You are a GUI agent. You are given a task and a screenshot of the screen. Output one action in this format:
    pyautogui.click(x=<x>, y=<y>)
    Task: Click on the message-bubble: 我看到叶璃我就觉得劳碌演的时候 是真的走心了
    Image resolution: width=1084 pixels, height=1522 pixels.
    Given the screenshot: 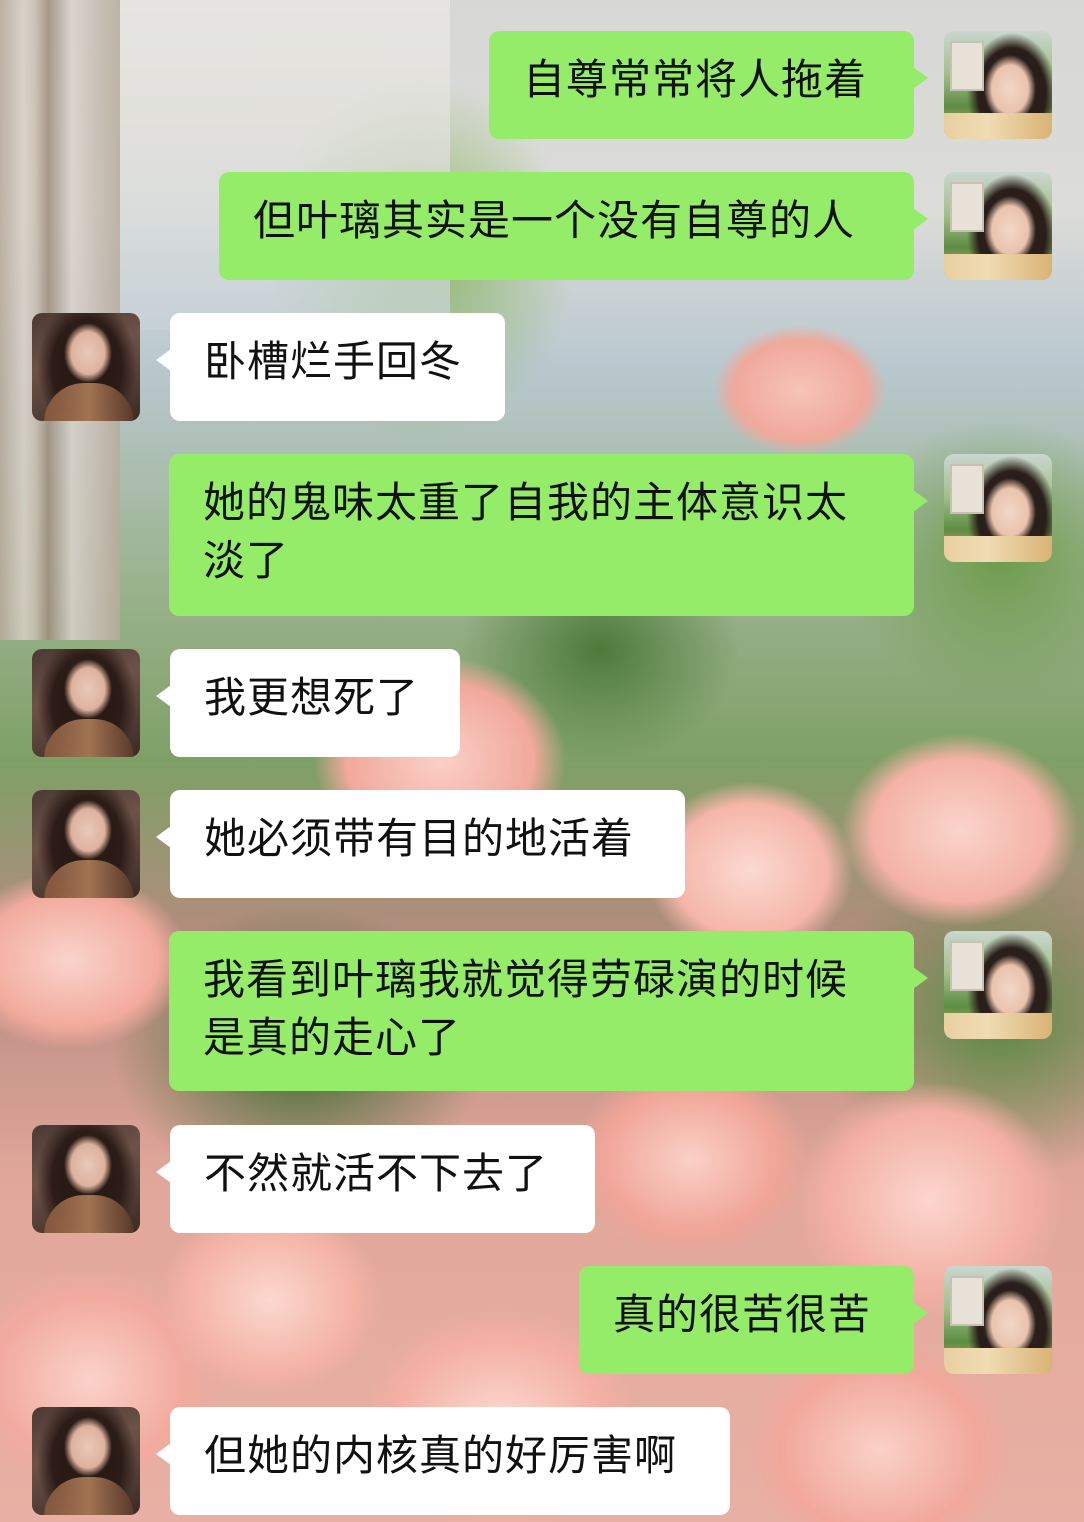 What is the action you would take?
    pyautogui.click(x=548, y=1011)
    